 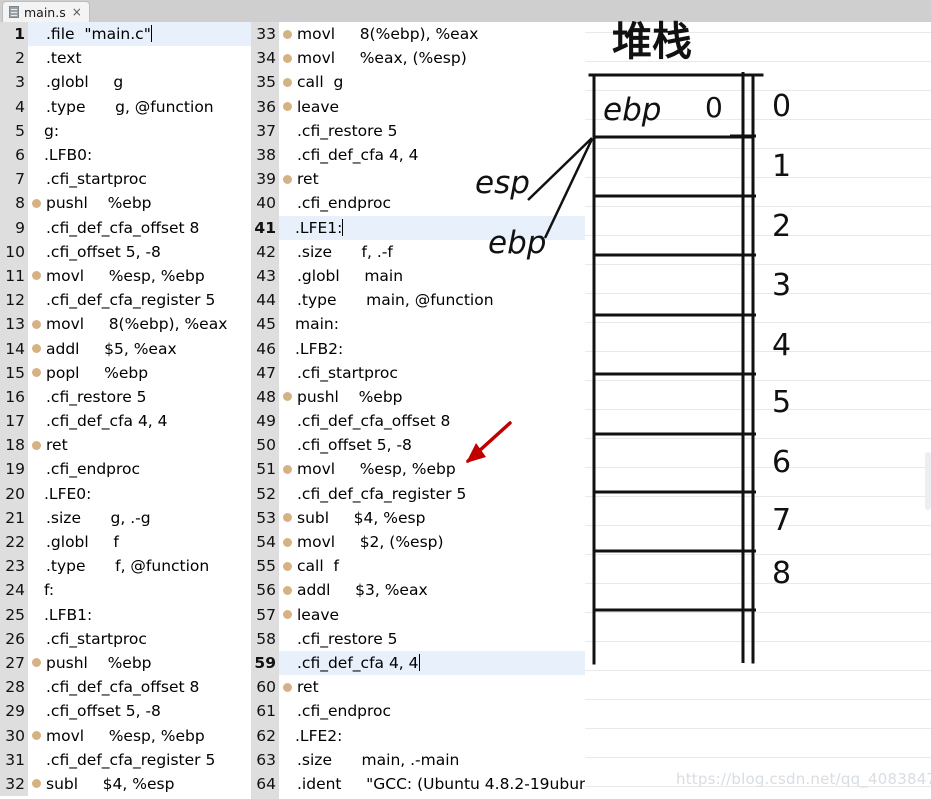 I want to click on code-line: 2 .text, so click(x=125, y=58).